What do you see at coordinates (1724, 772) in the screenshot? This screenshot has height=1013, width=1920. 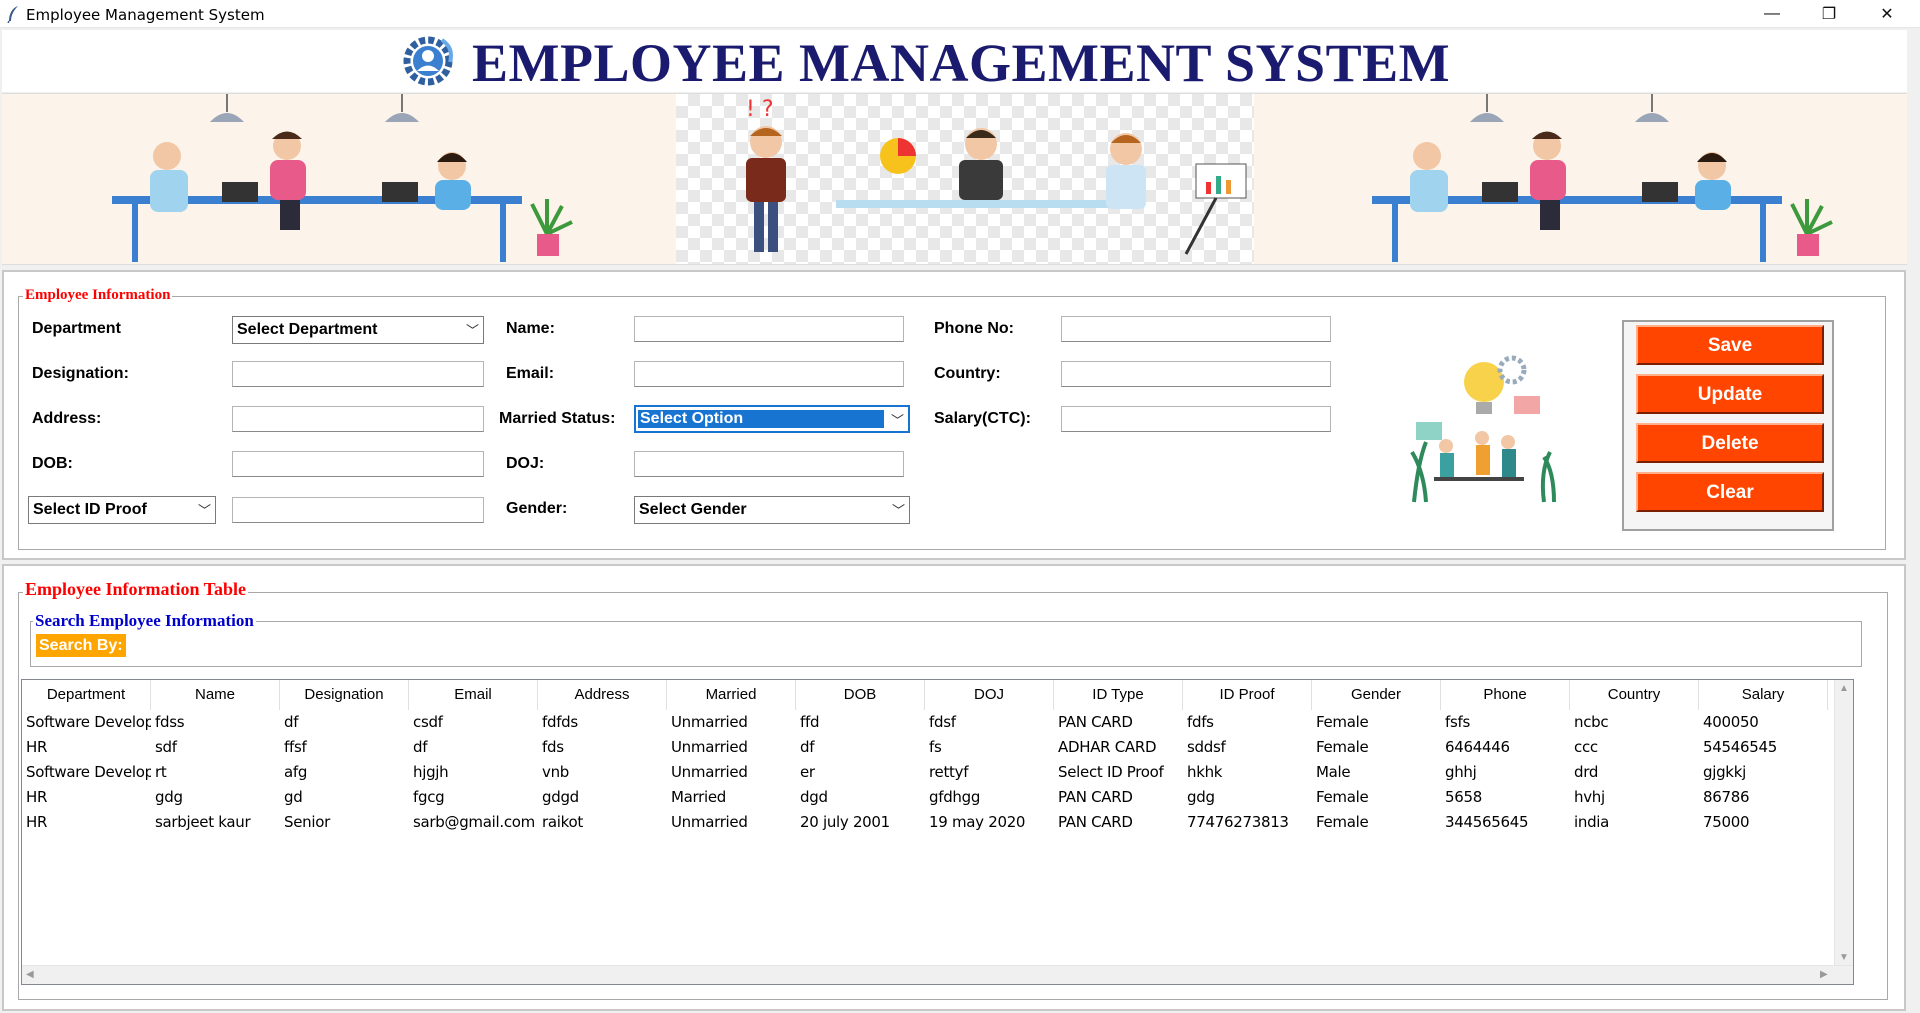 I see `table-cell: gjgkkj` at bounding box center [1724, 772].